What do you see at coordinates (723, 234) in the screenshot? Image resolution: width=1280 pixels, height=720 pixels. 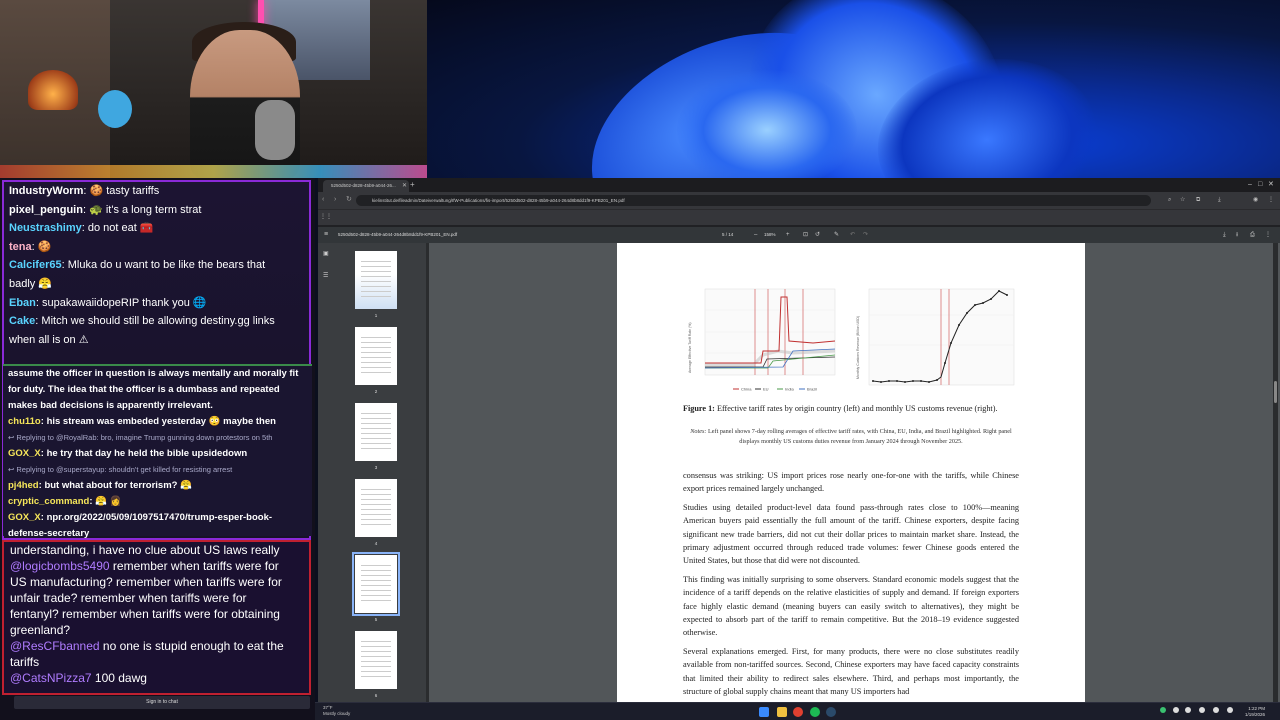 I see `page-current: 5` at bounding box center [723, 234].